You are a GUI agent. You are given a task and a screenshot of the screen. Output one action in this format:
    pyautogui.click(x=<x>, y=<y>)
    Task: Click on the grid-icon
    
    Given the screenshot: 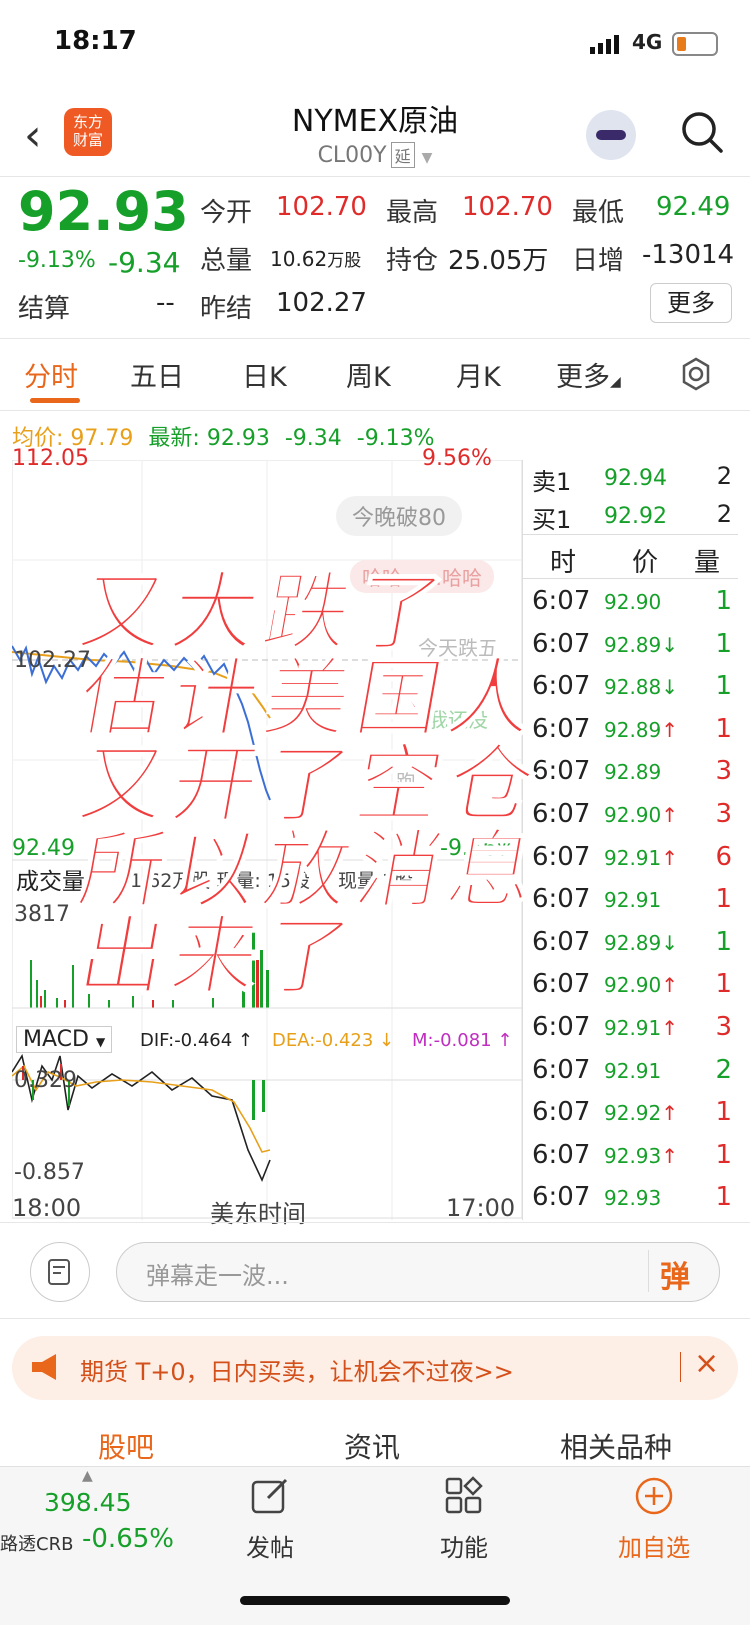 What is the action you would take?
    pyautogui.click(x=464, y=1498)
    